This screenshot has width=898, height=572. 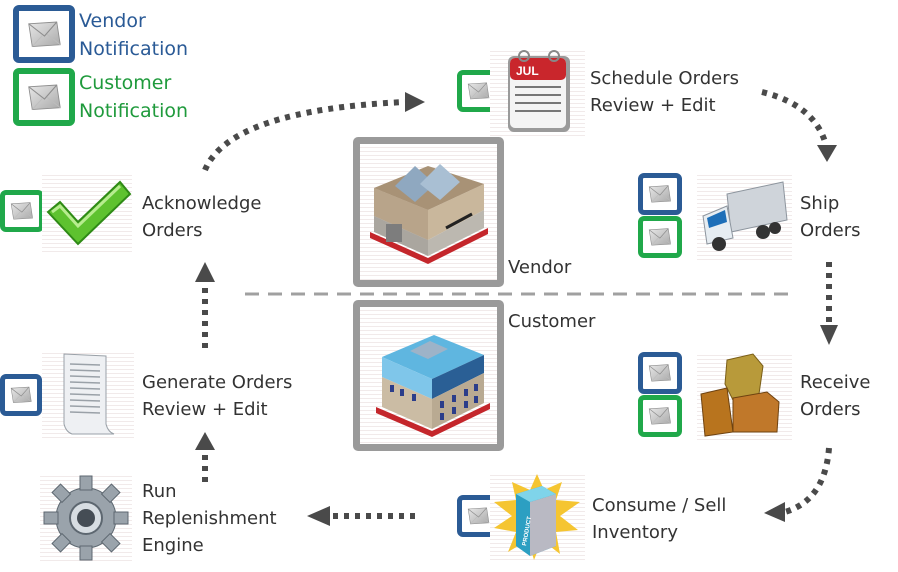 I want to click on schedule-line2: Review + Edit, so click(x=653, y=105).